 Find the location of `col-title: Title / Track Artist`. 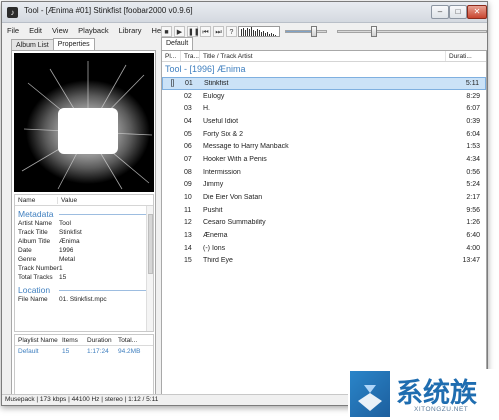

col-title: Title / Track Artist is located at coordinates (323, 56).